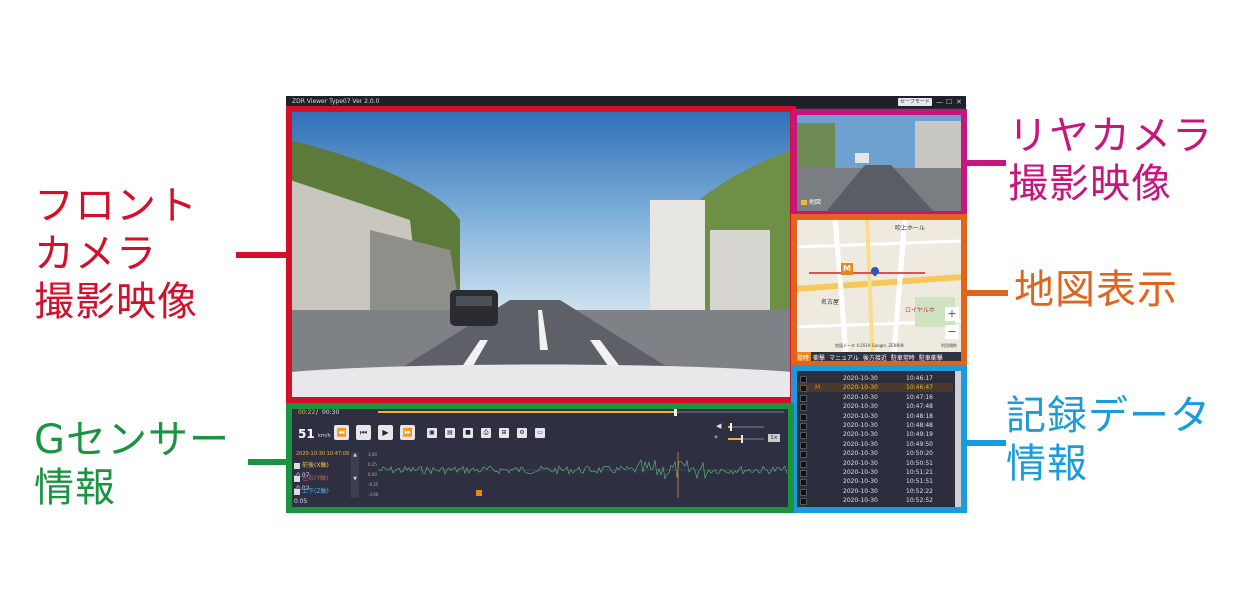 This screenshot has height=605, width=1252. I want to click on leader-gsensor, so click(269, 462).